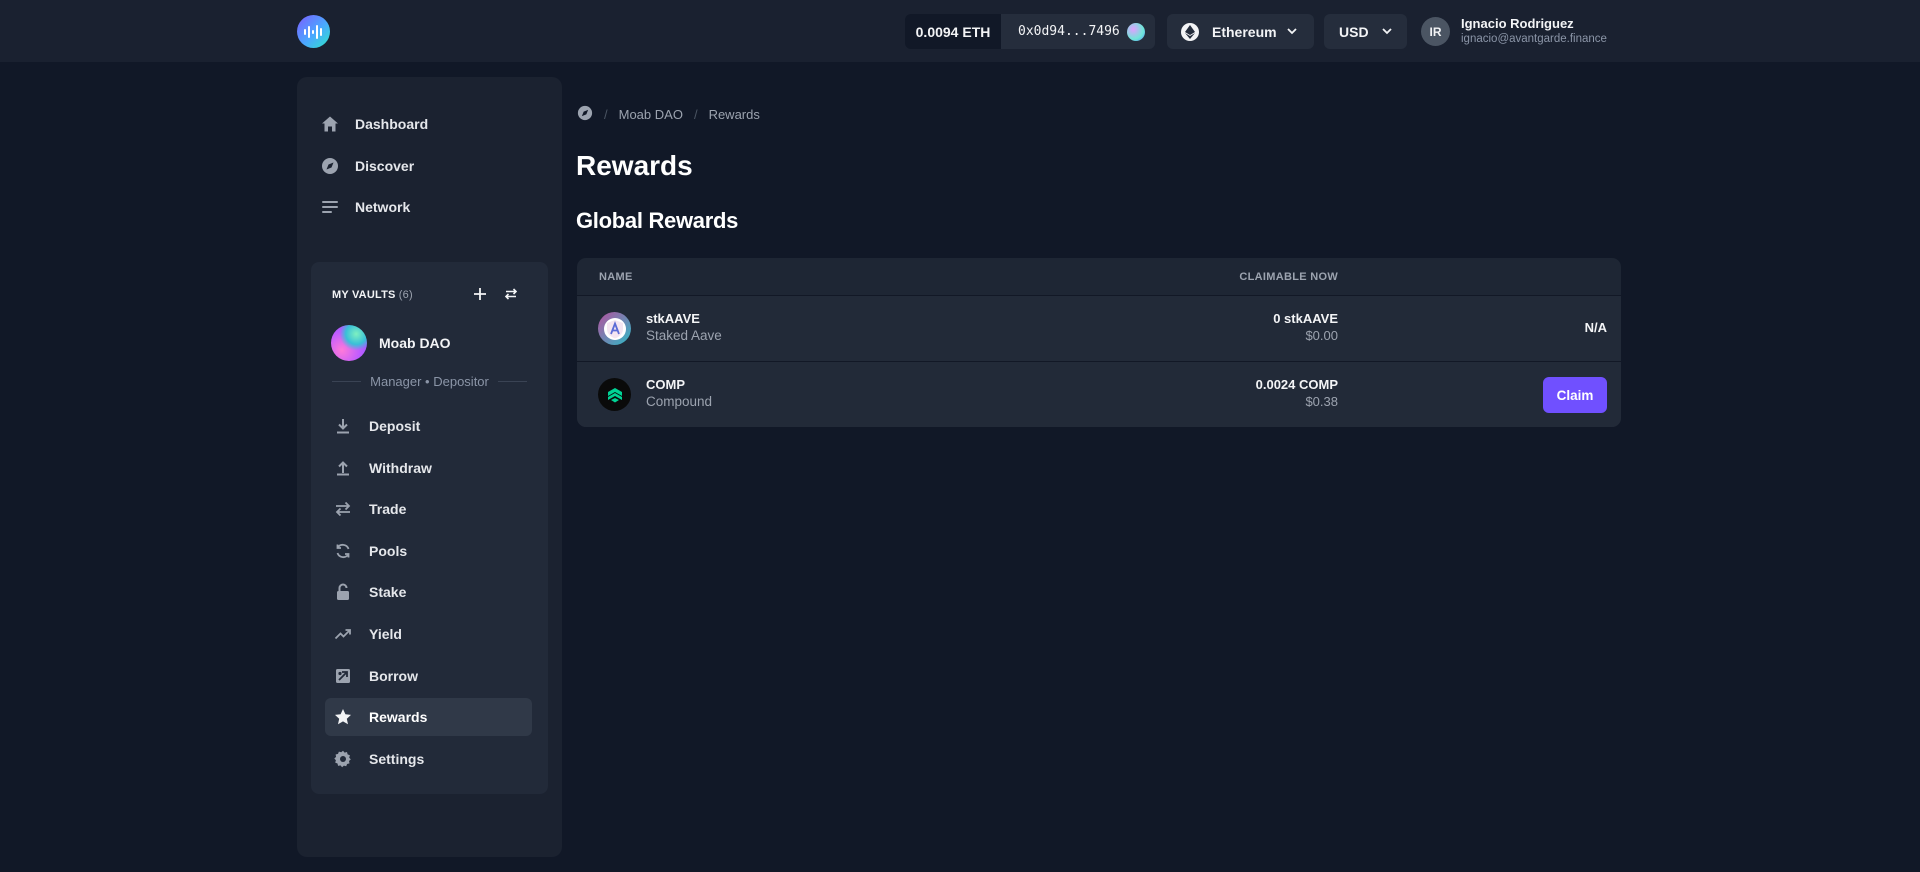 This screenshot has height=872, width=1920. What do you see at coordinates (395, 426) in the screenshot?
I see `sidebar-item-label: Deposit` at bounding box center [395, 426].